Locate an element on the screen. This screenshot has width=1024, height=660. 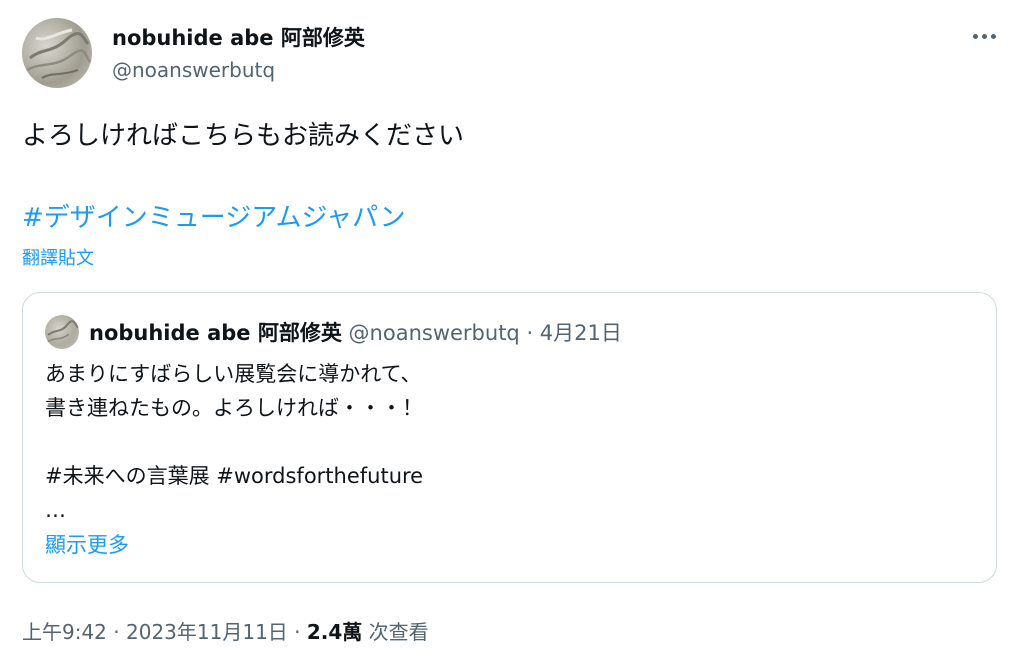
quoted-date: 4月21日 is located at coordinates (581, 333).